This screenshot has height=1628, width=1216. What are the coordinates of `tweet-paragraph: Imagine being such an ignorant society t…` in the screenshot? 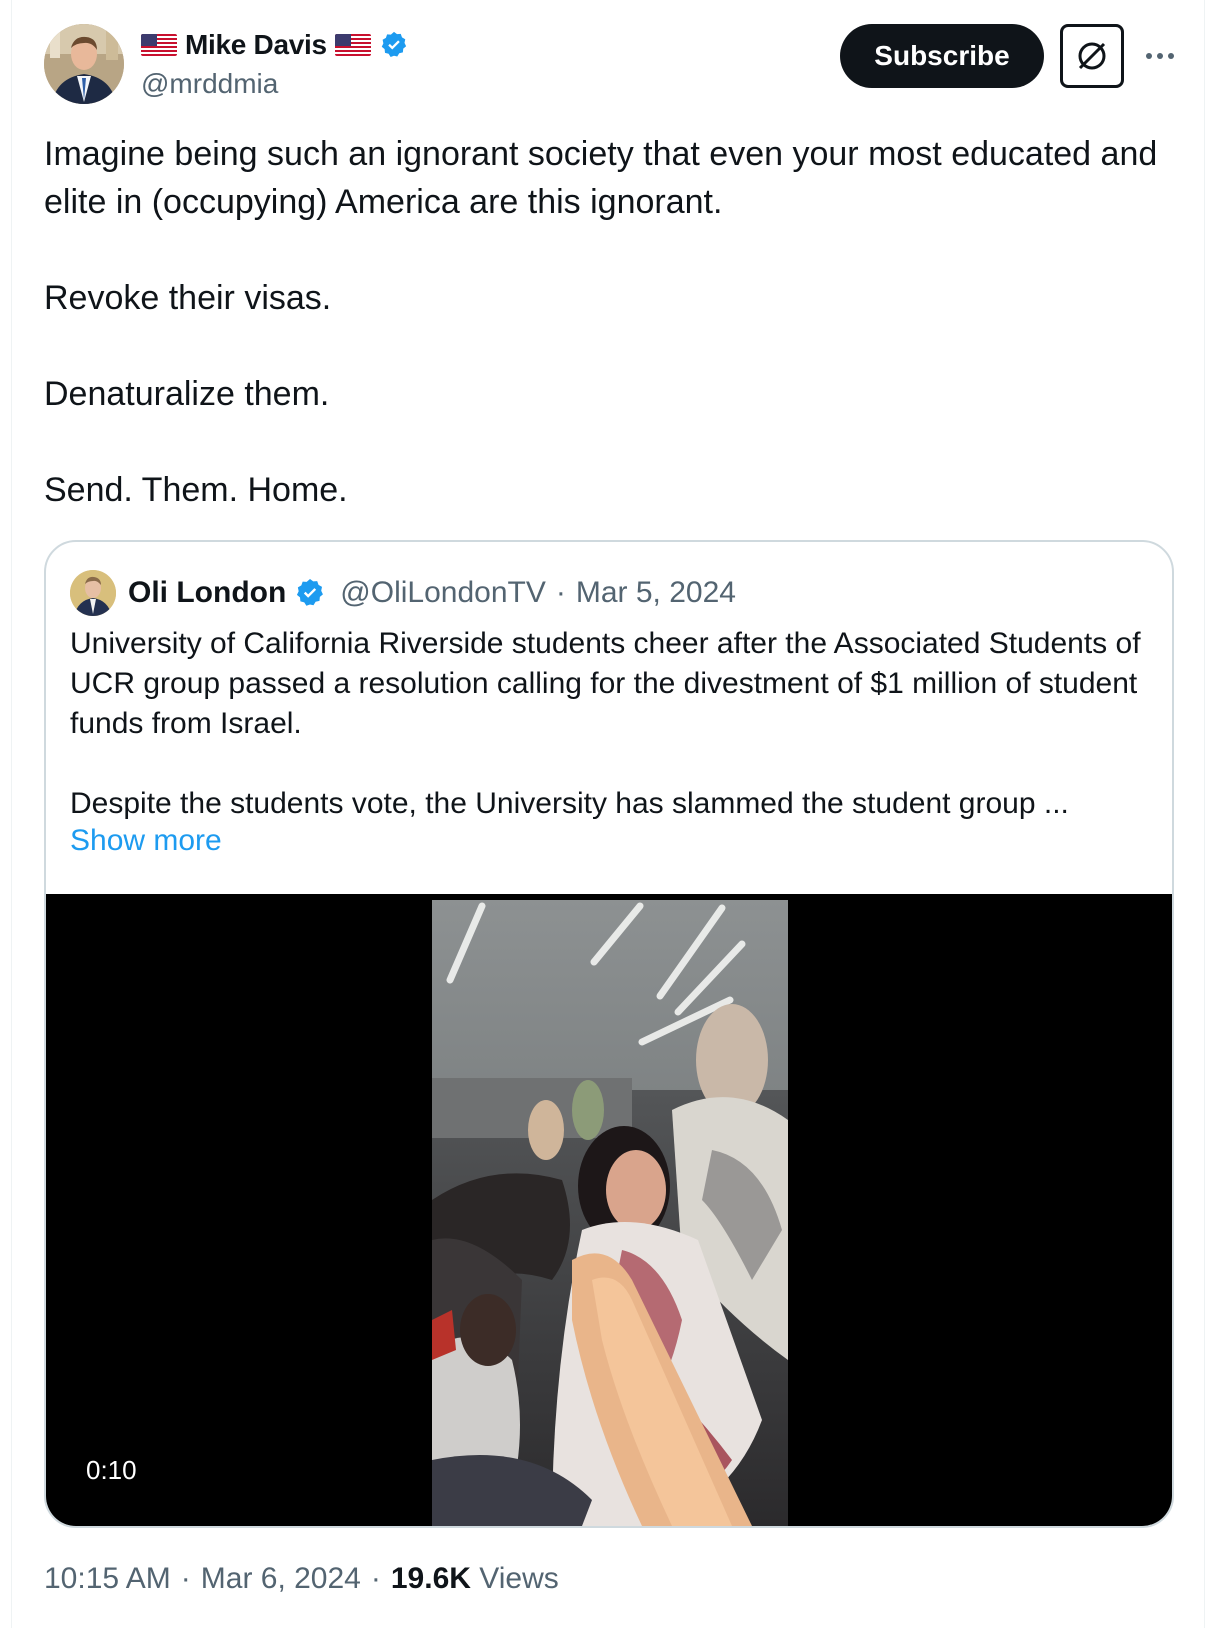 It's located at (601, 178).